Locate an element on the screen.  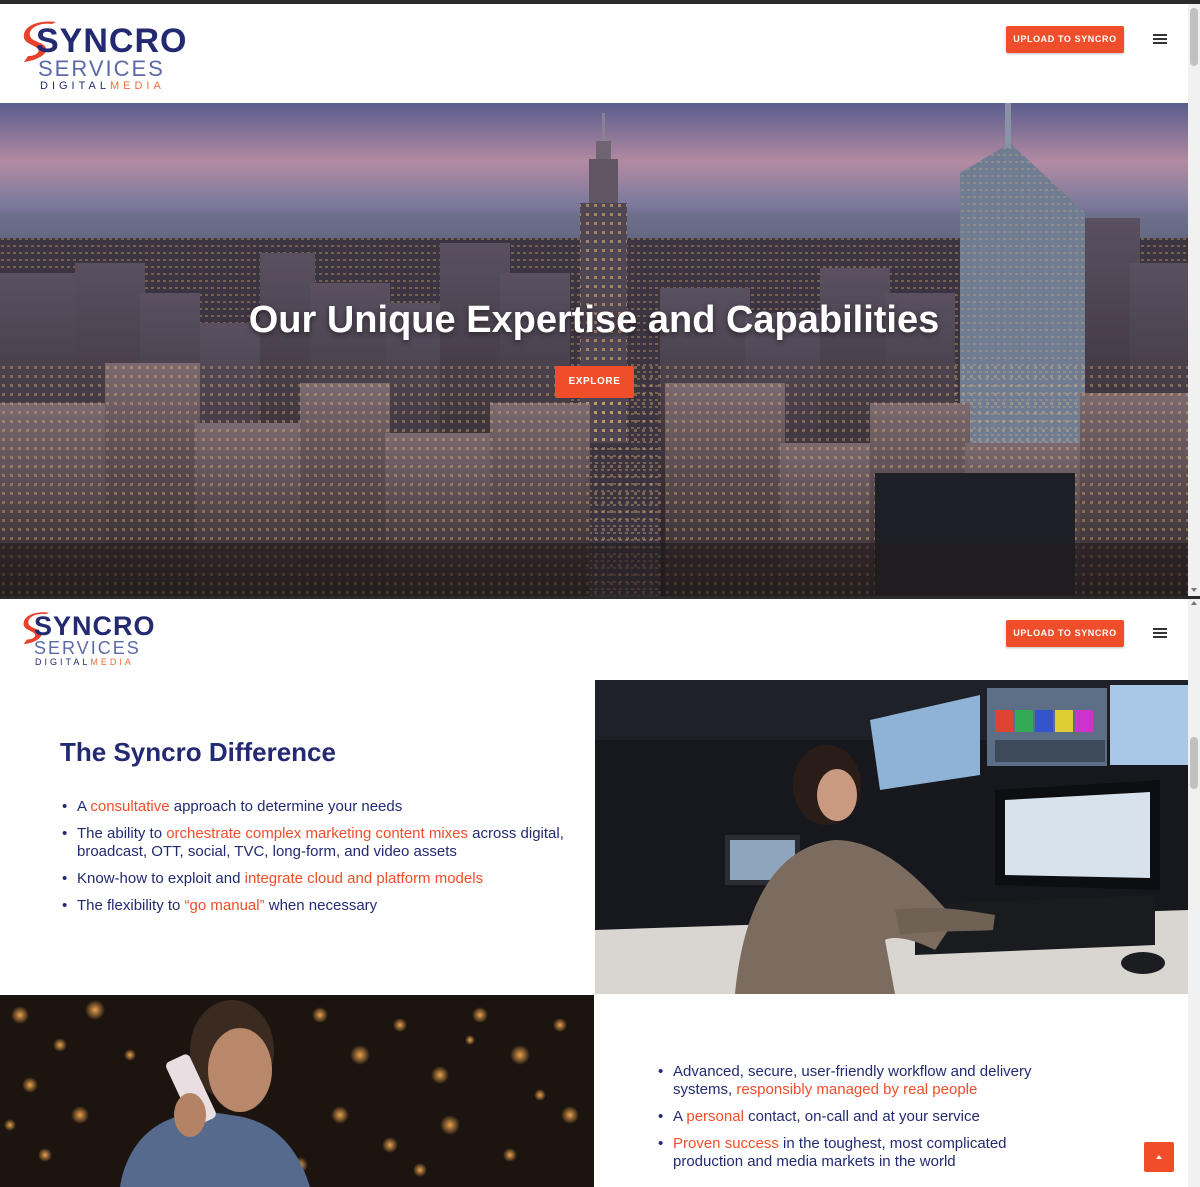
chevron-up-icon is located at coordinates (1159, 1157).